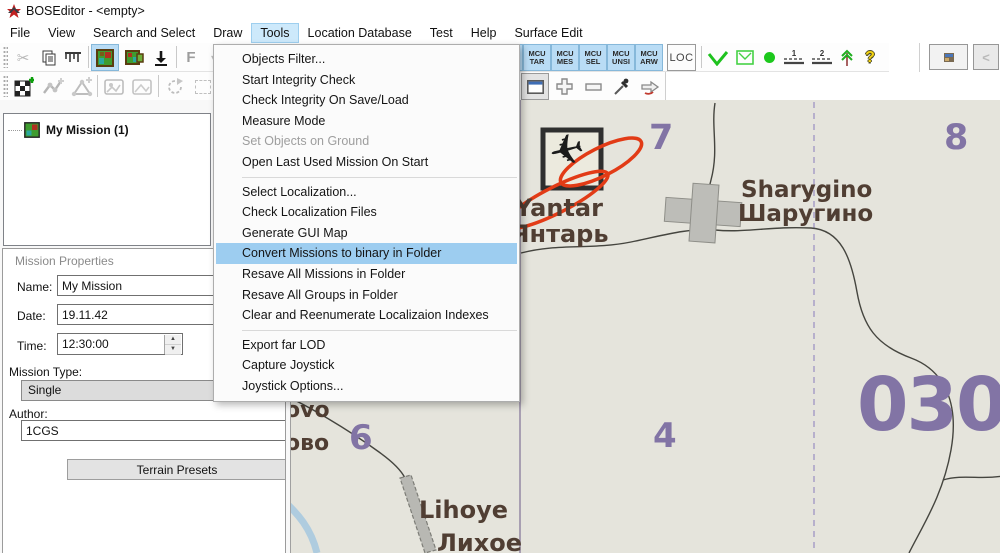 The height and width of the screenshot is (553, 1000). I want to click on rotate-button, so click(175, 86).